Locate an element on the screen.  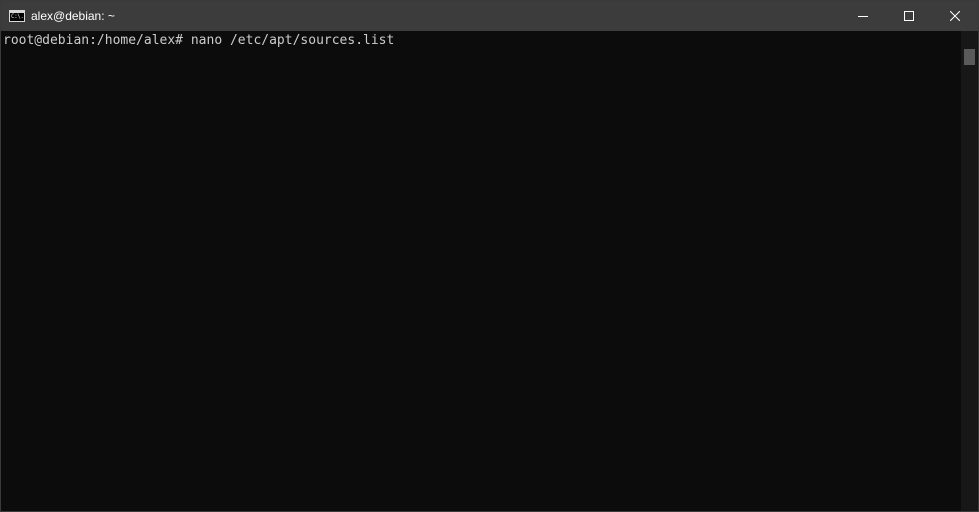
window-controls is located at coordinates (909, 16).